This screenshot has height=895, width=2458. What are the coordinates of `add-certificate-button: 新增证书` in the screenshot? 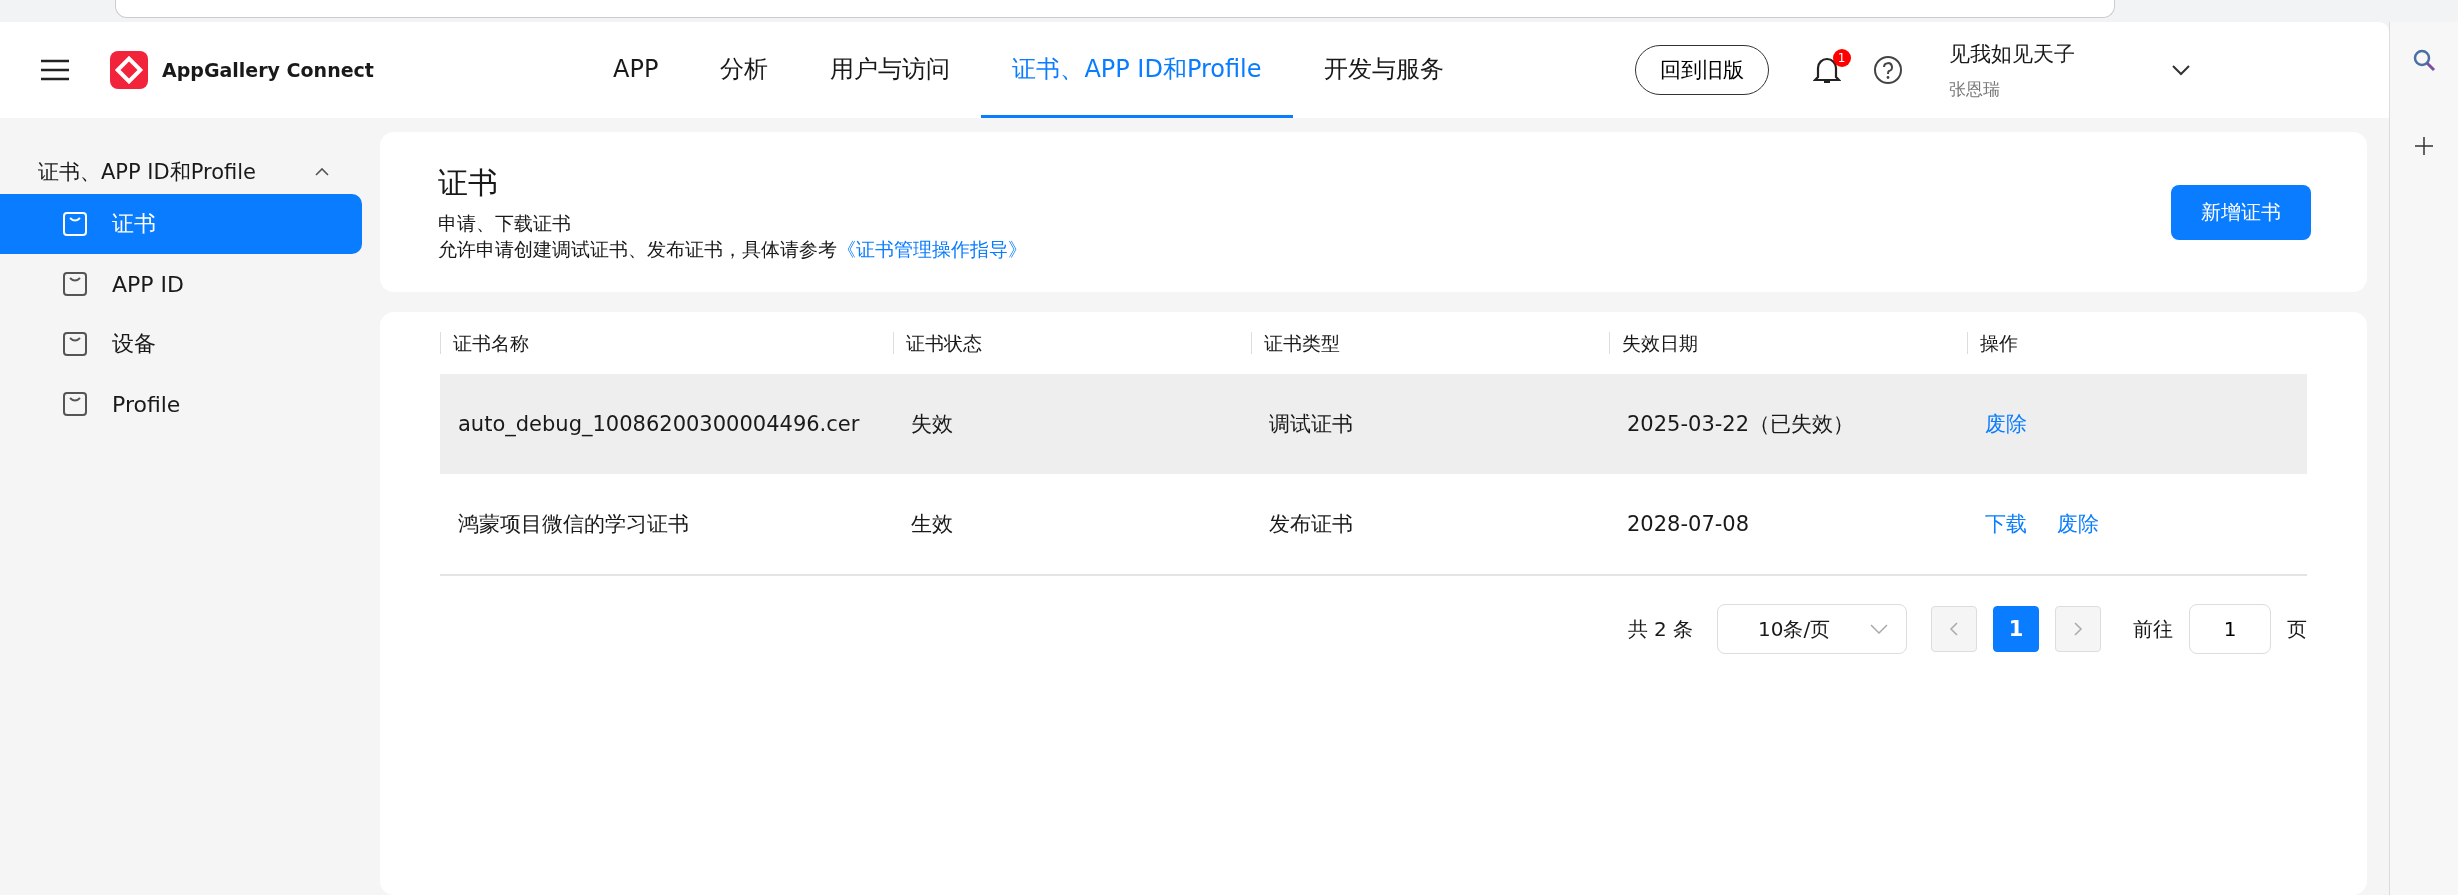 It's located at (2241, 212).